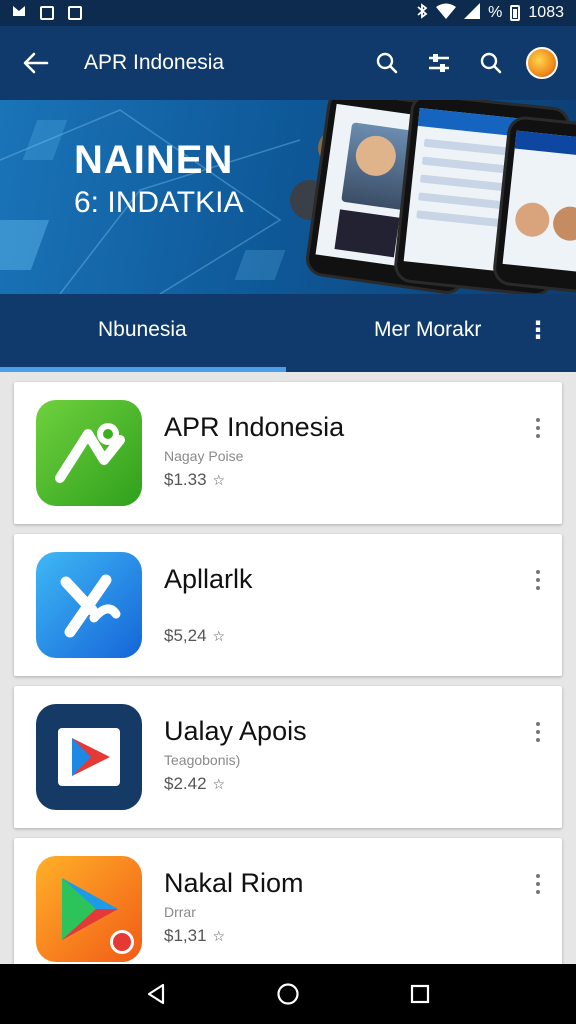  I want to click on tune-icon, so click(439, 63).